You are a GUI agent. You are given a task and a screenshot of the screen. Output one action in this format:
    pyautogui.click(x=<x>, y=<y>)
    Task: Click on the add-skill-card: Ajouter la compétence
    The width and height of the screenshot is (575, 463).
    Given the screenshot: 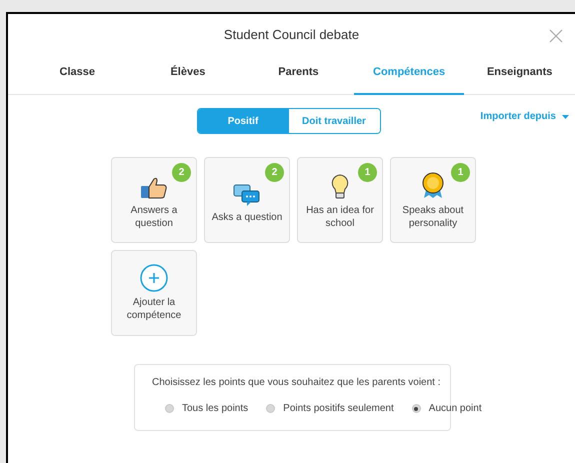 What is the action you would take?
    pyautogui.click(x=154, y=293)
    